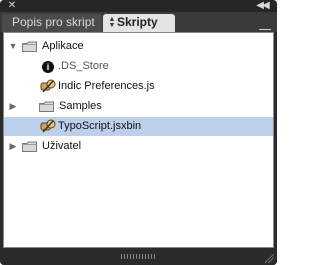  I want to click on tree-item-label: .DS_Store, so click(83, 66).